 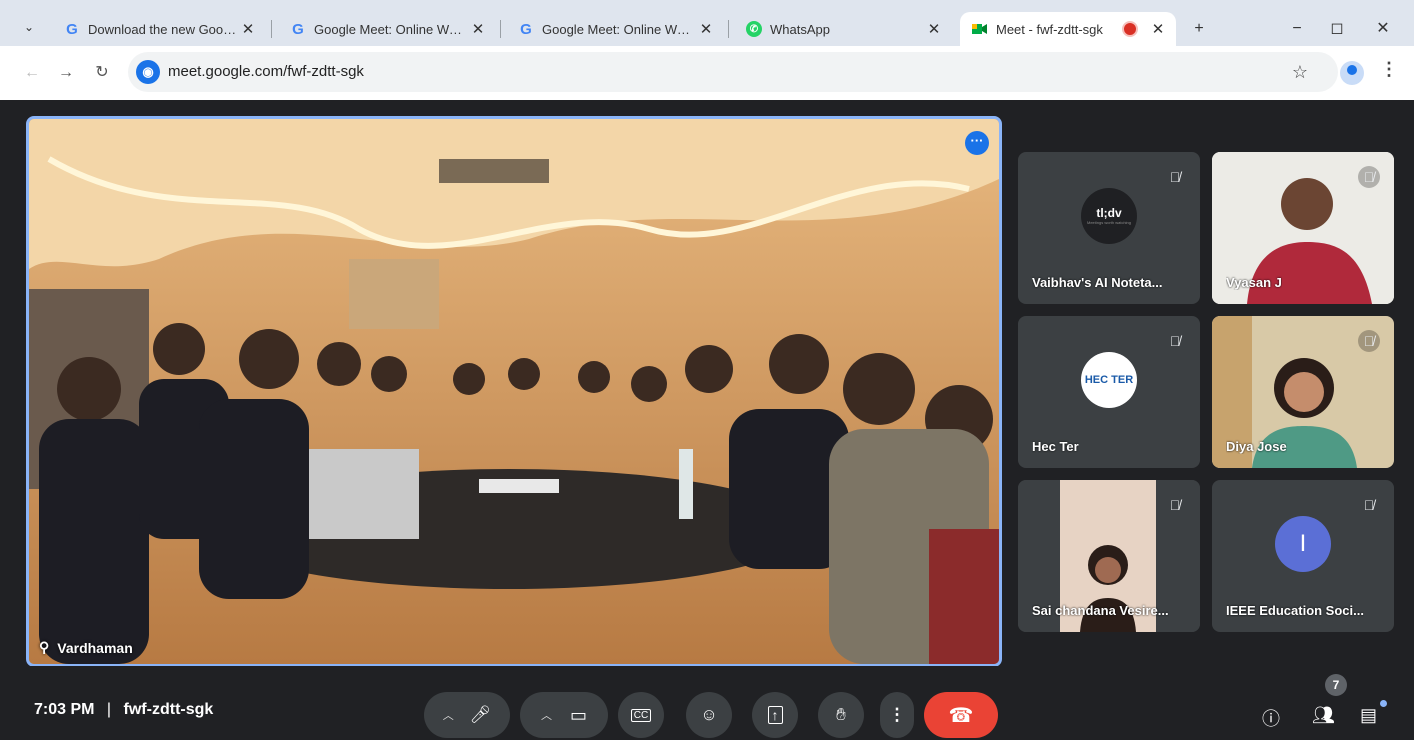 What do you see at coordinates (44, 647) in the screenshot?
I see `pin-icon: ⚲` at bounding box center [44, 647].